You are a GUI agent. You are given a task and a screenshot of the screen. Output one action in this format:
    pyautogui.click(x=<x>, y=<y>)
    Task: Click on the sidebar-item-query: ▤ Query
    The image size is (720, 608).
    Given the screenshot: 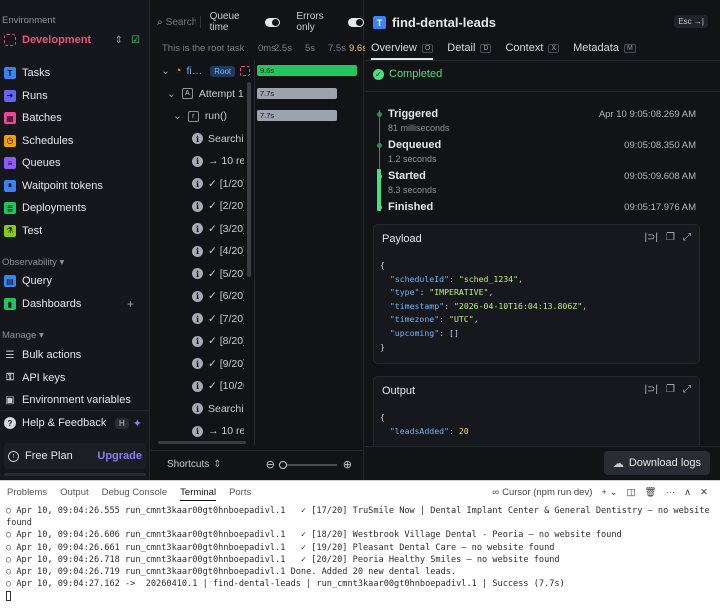 What is the action you would take?
    pyautogui.click(x=74, y=281)
    